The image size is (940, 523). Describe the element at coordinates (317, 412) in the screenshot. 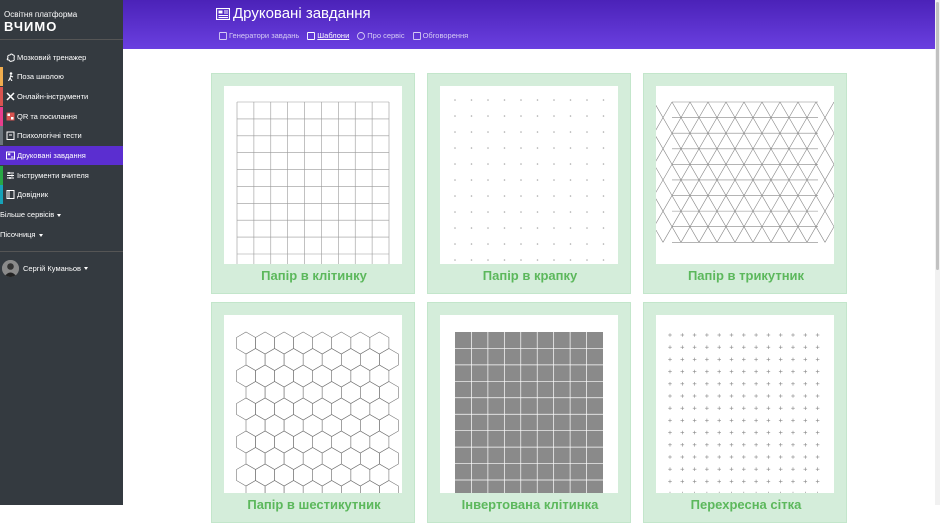

I see `hexagons-pattern` at that location.